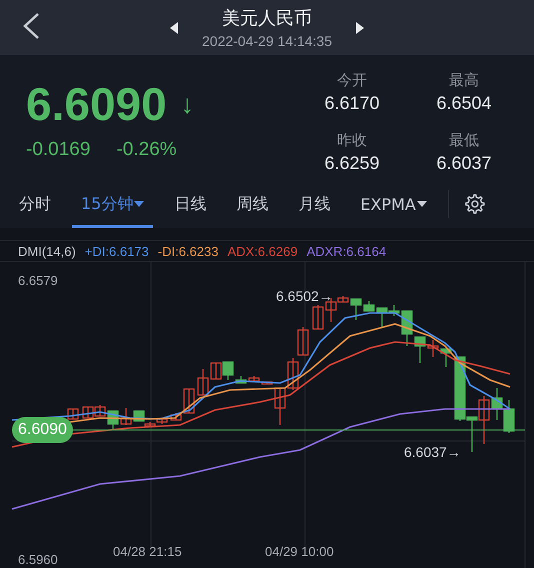  Describe the element at coordinates (352, 80) in the screenshot. I see `stat-label: 今开` at that location.